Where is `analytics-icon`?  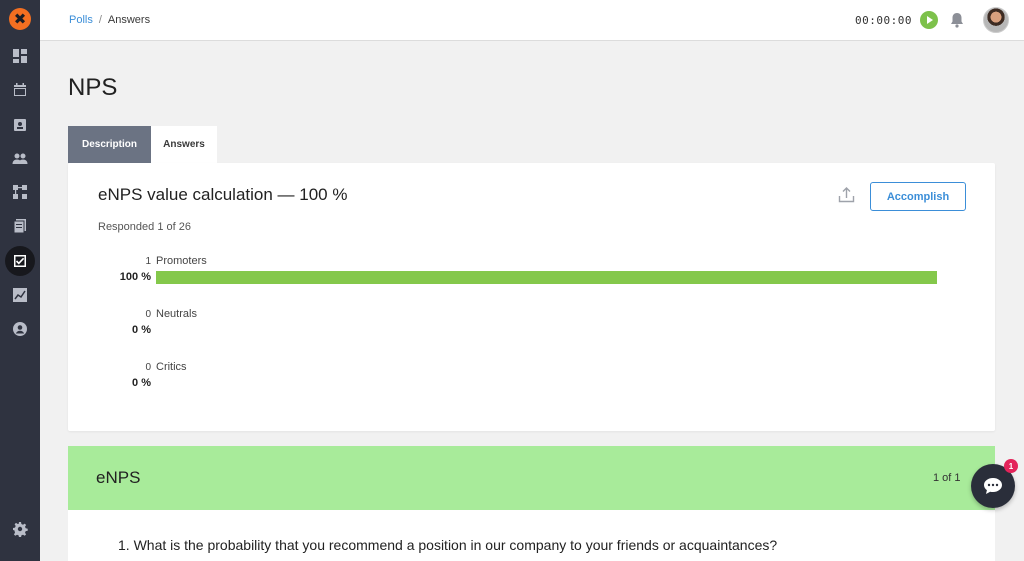
analytics-icon is located at coordinates (20, 295).